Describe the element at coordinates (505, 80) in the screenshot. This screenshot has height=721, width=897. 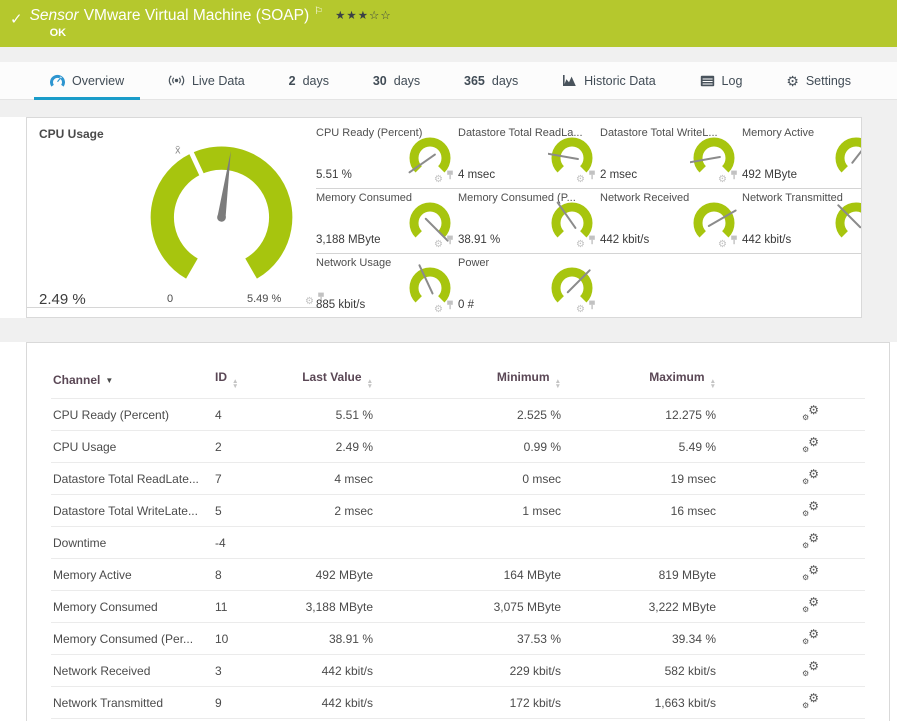
I see `tab-label: days` at that location.